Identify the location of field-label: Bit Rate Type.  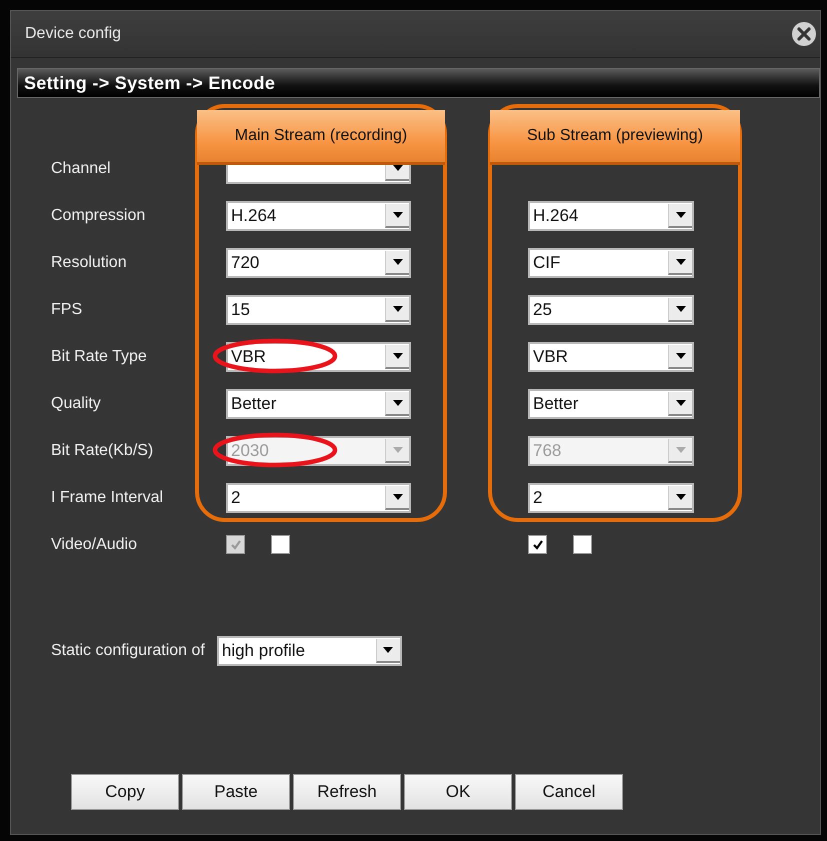
(99, 356).